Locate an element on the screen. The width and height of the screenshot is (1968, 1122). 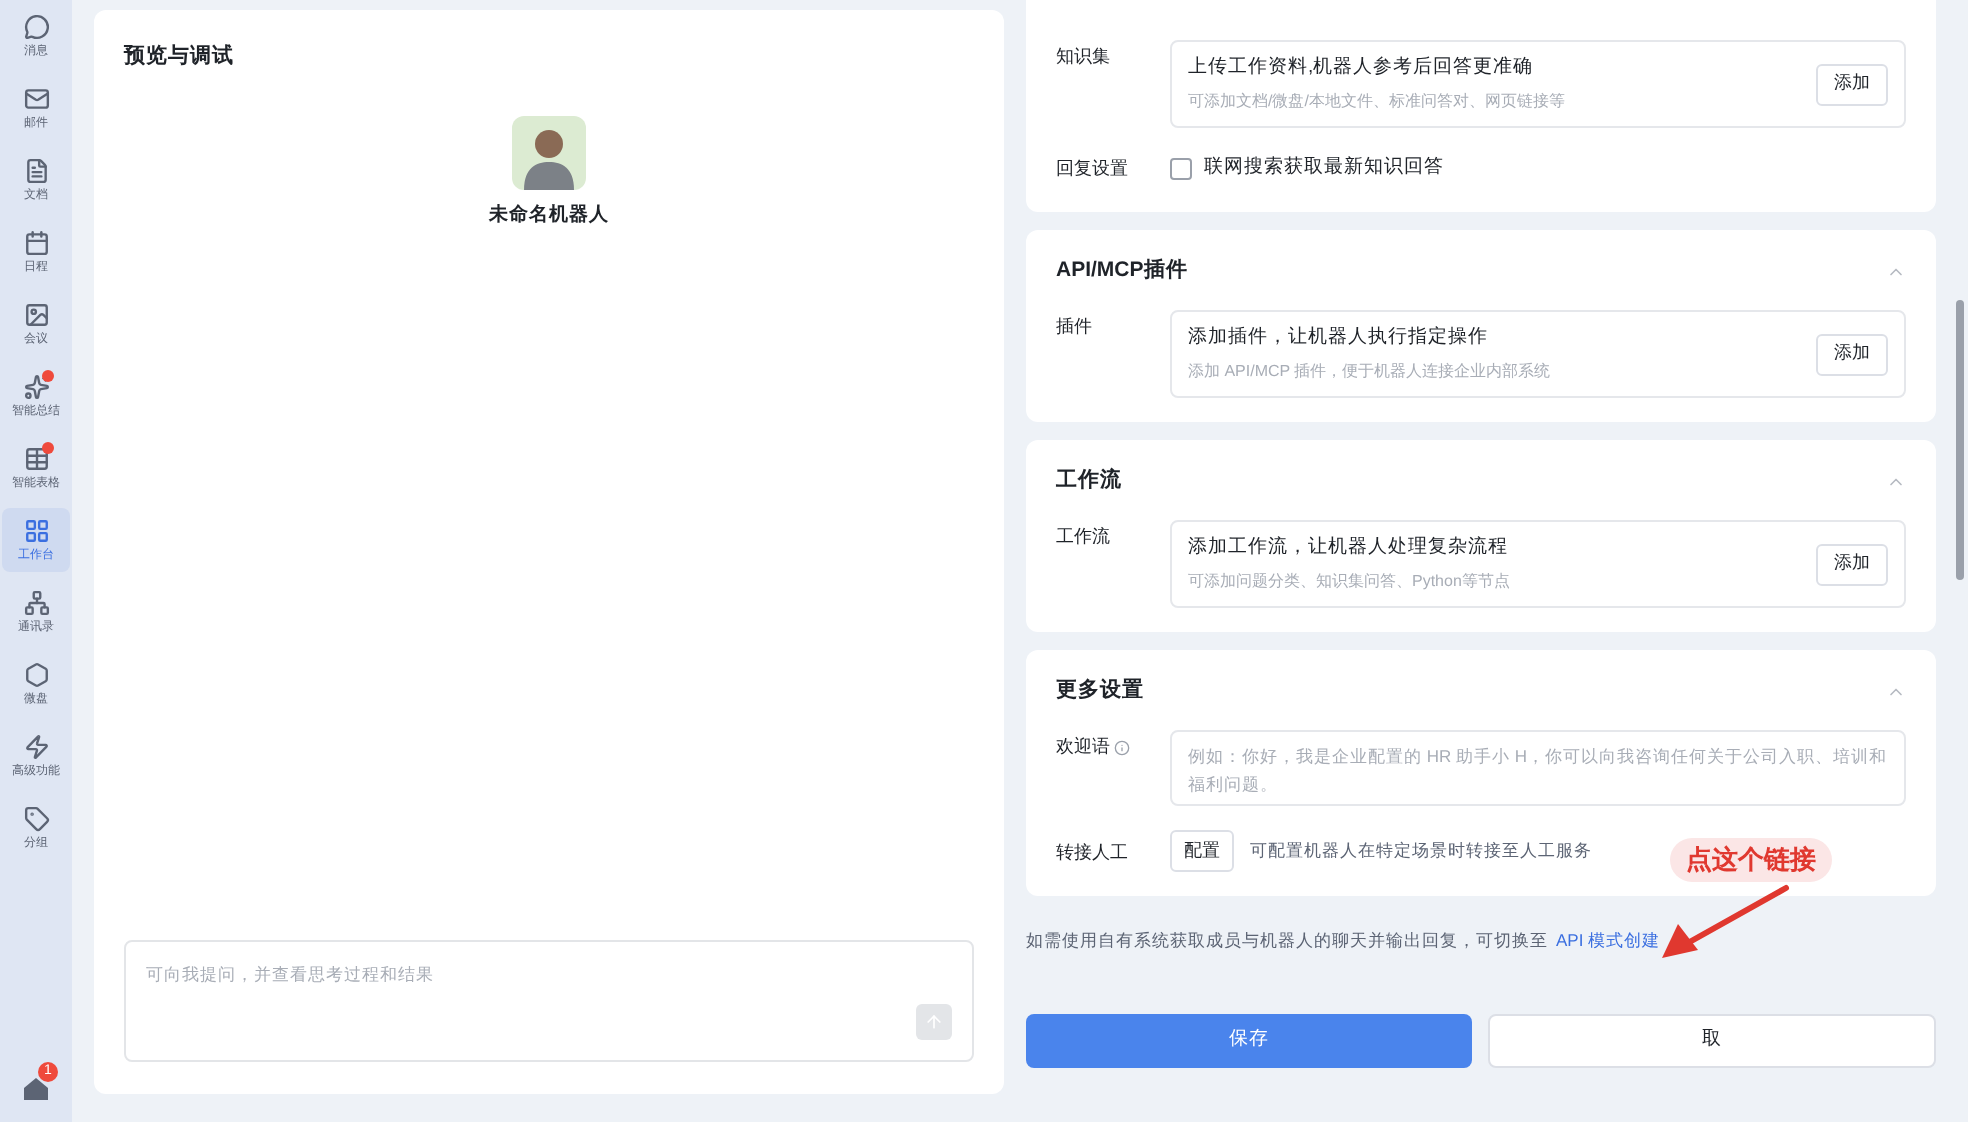
annotation-arrow is located at coordinates (1724, 922).